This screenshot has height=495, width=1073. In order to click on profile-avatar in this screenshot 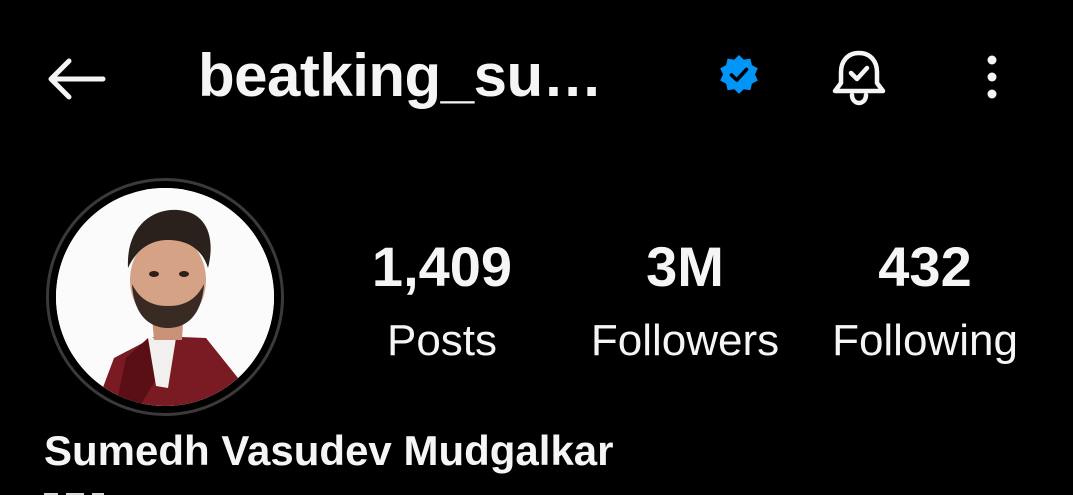, I will do `click(165, 297)`.